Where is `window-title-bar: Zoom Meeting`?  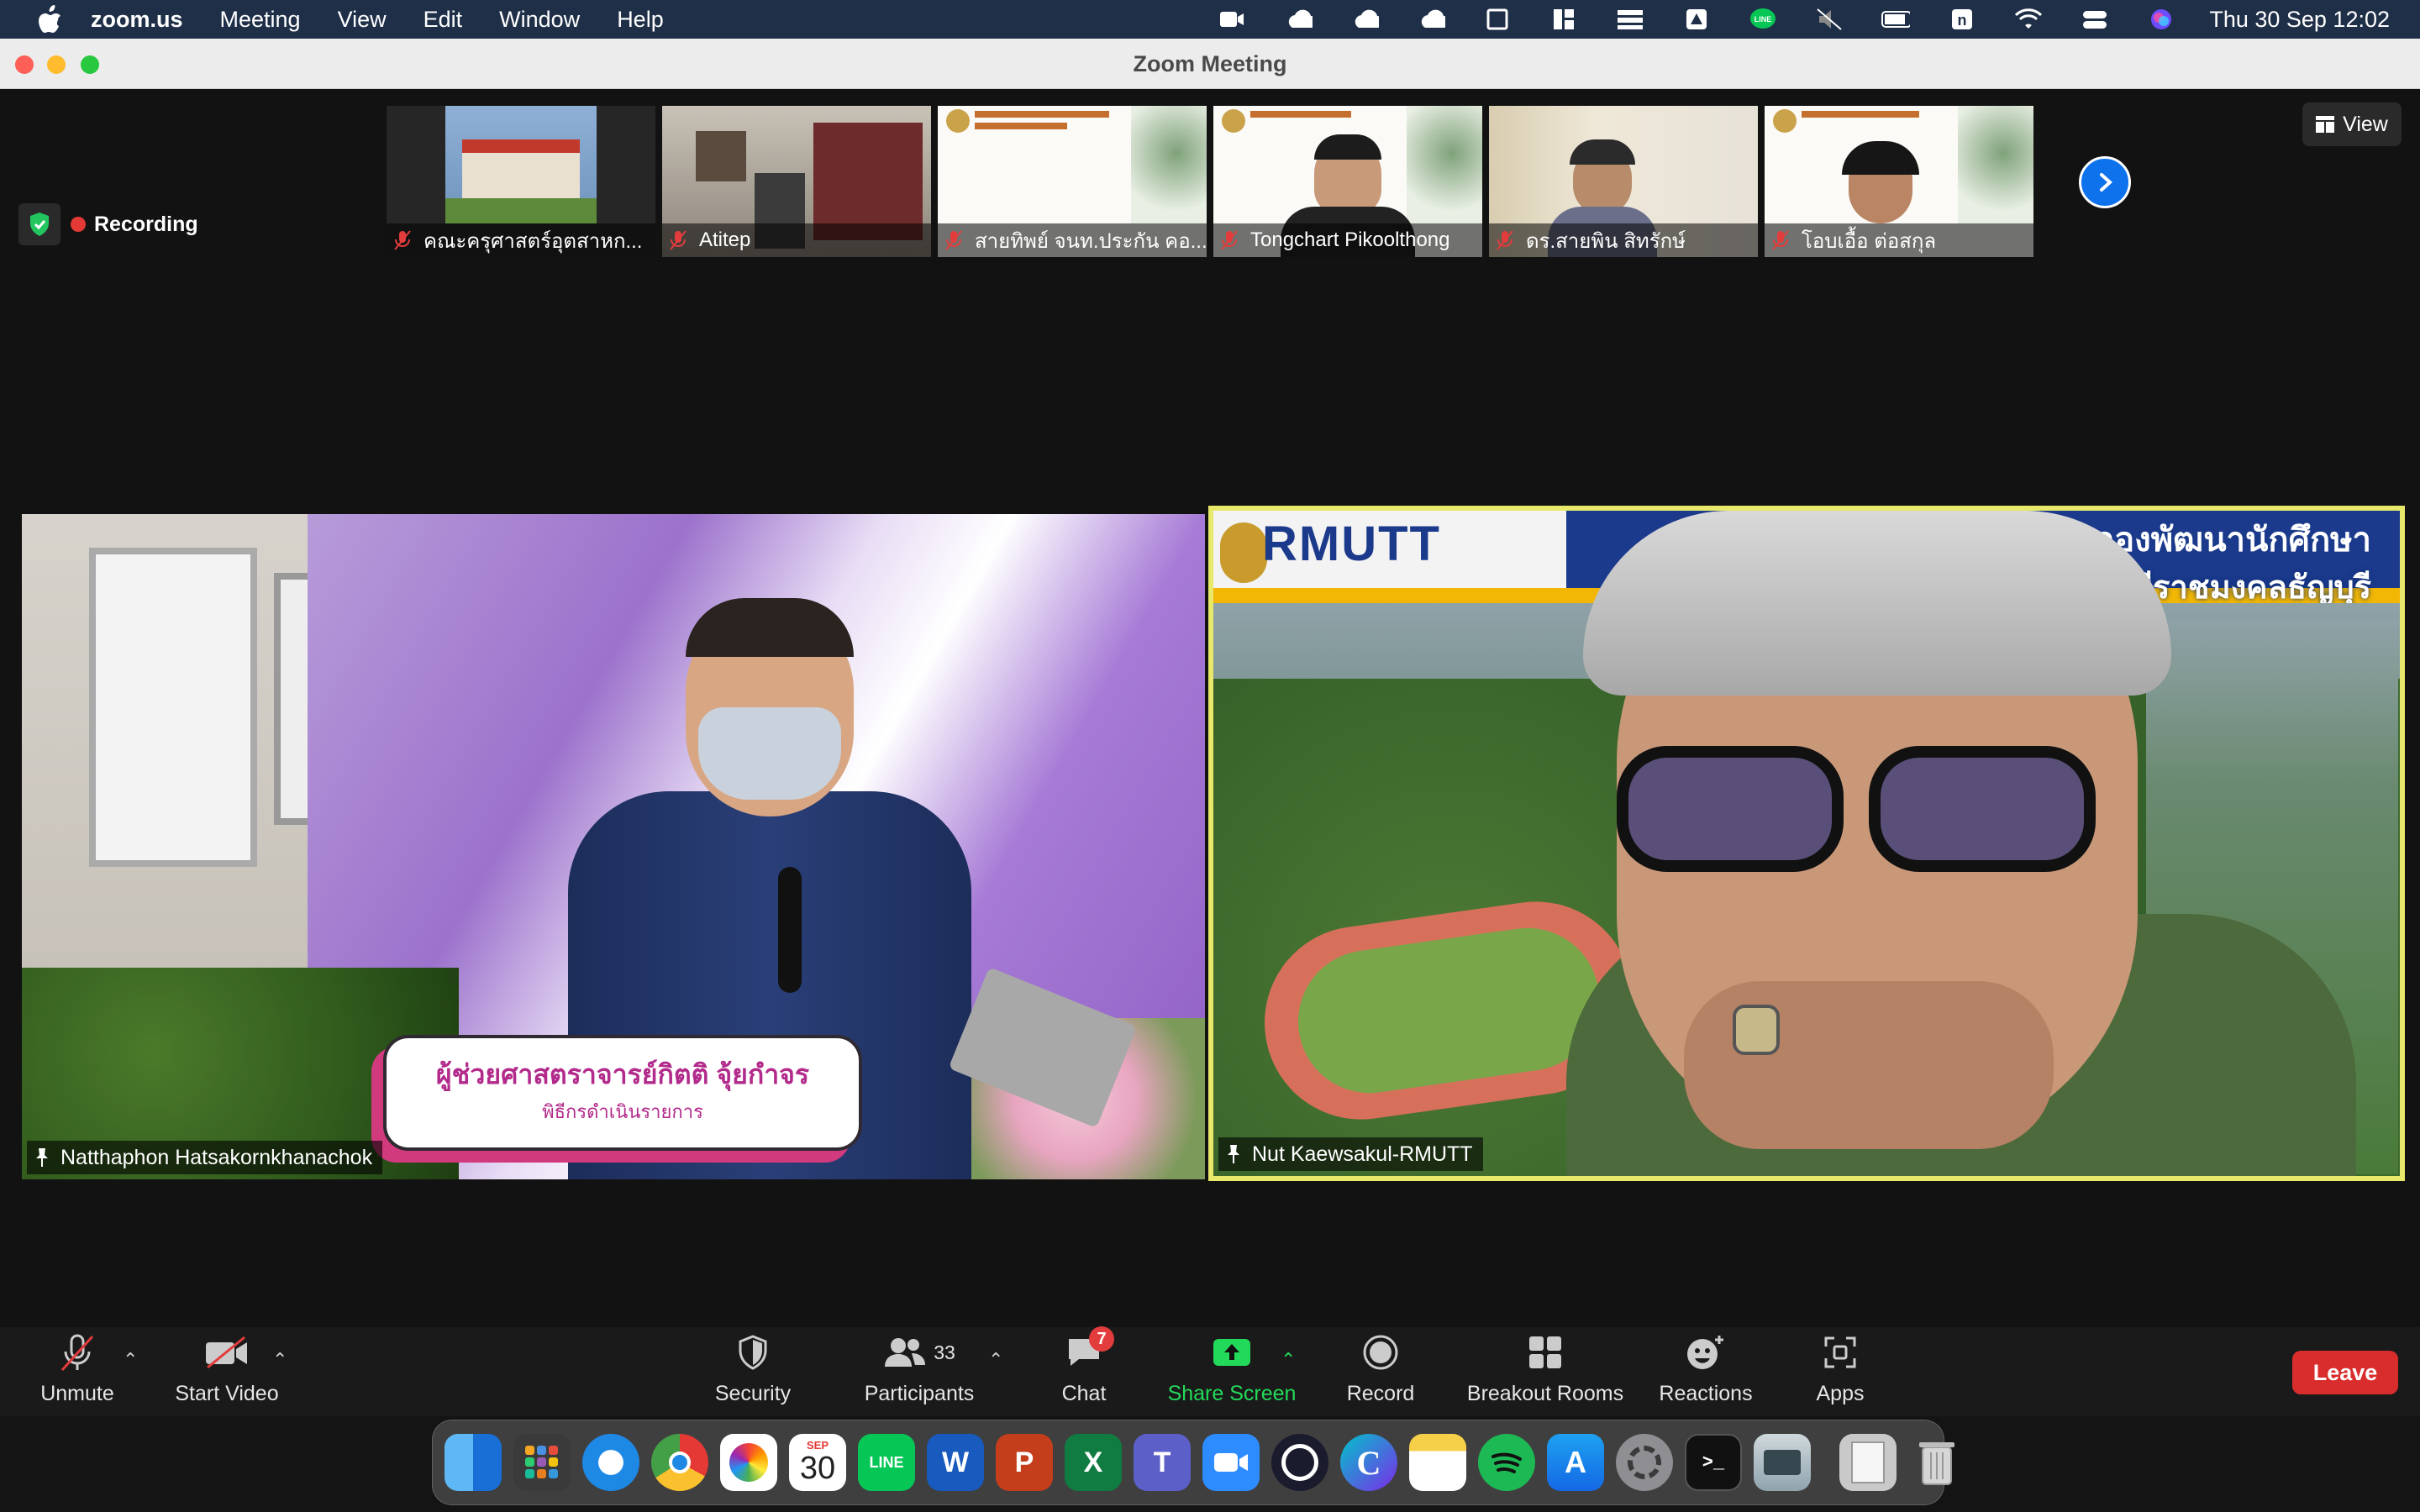 window-title-bar: Zoom Meeting is located at coordinates (1210, 64).